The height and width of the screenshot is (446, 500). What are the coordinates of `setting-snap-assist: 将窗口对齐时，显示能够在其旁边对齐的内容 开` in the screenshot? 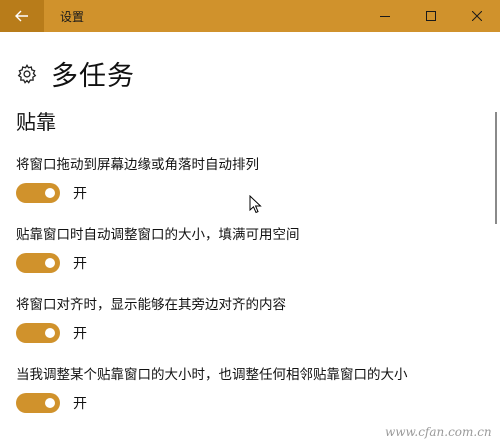 It's located at (151, 318).